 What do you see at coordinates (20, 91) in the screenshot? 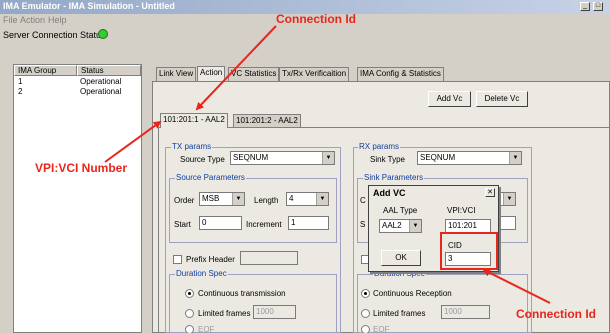
I see `list-item-group: 2` at bounding box center [20, 91].